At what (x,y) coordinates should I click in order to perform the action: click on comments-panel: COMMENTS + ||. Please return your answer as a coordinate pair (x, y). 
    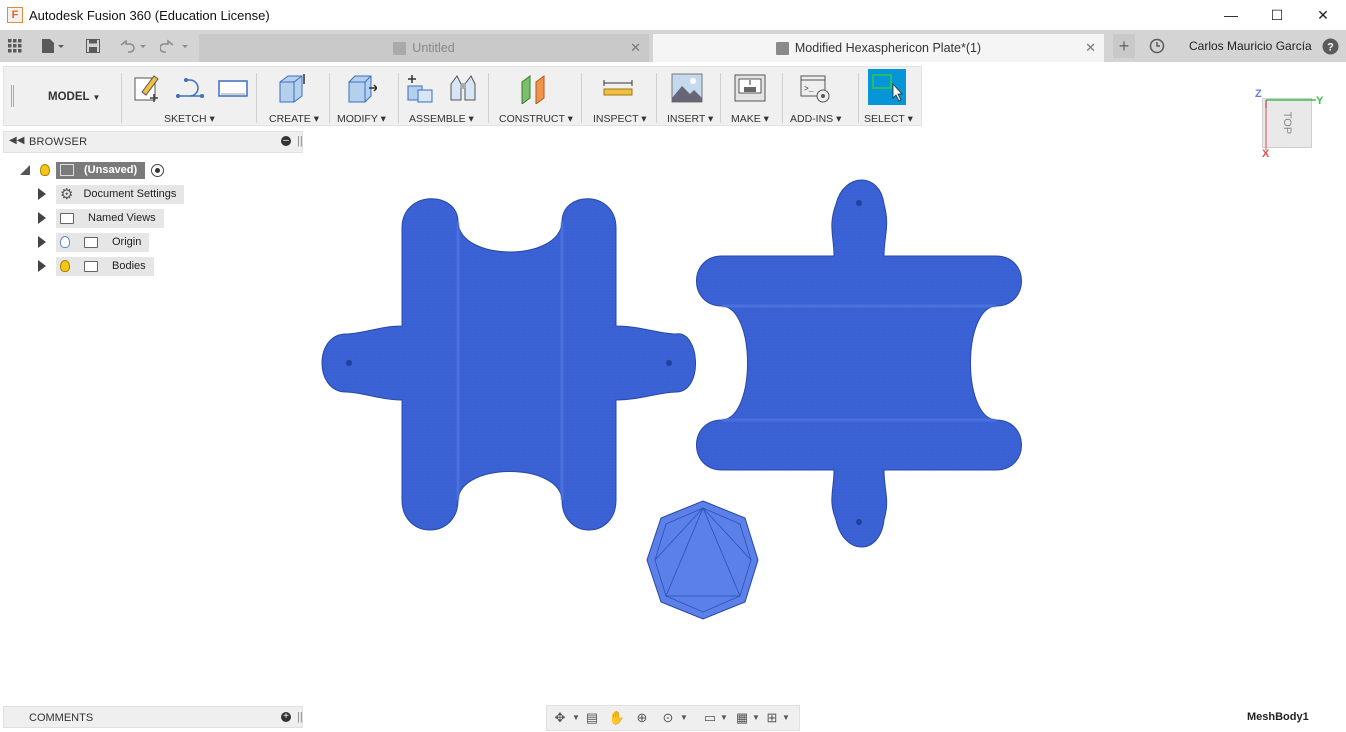
    Looking at the image, I should click on (153, 717).